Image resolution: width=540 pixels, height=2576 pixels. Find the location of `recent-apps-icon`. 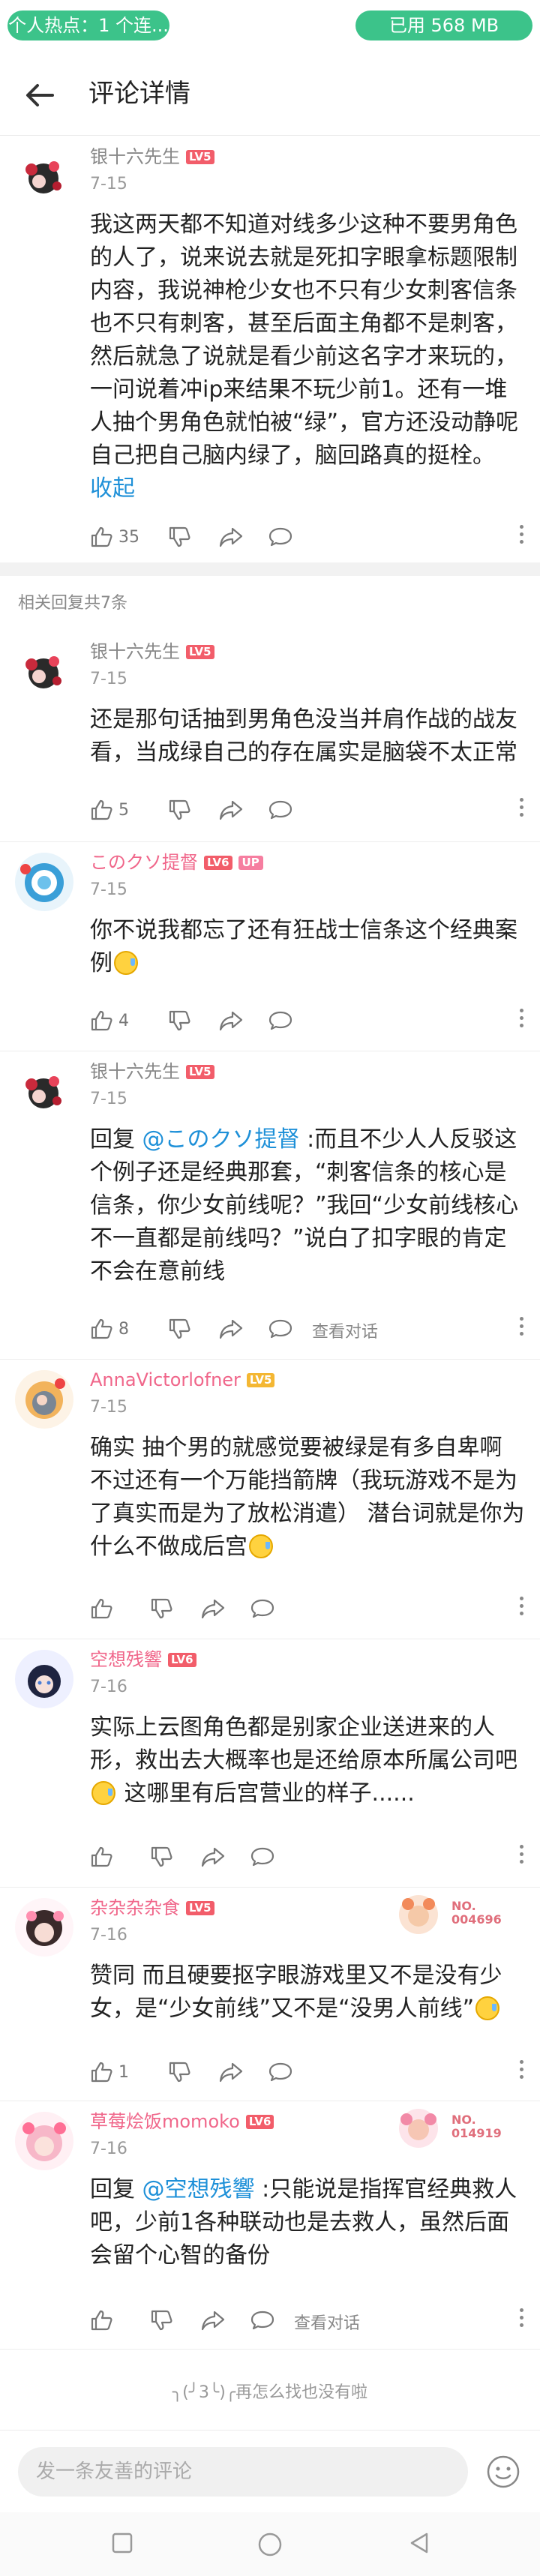

recent-apps-icon is located at coordinates (122, 2543).